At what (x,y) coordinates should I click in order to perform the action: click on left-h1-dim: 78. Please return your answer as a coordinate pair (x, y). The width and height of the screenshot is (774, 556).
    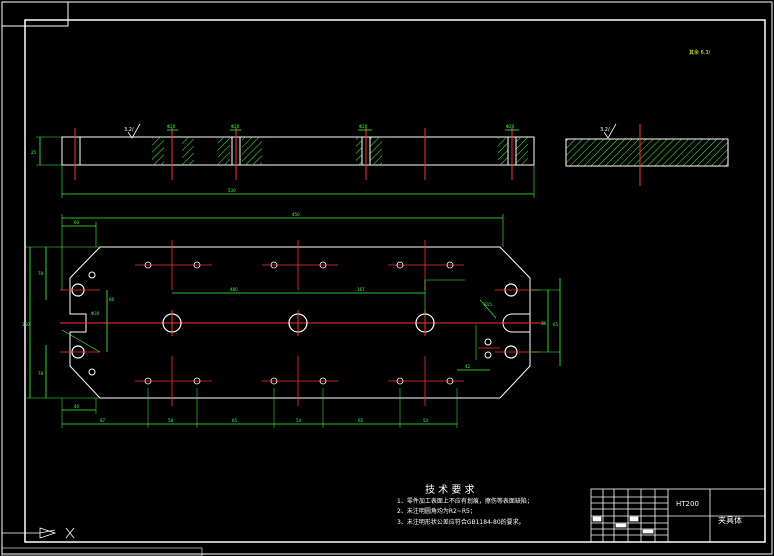
    Looking at the image, I should click on (41, 273).